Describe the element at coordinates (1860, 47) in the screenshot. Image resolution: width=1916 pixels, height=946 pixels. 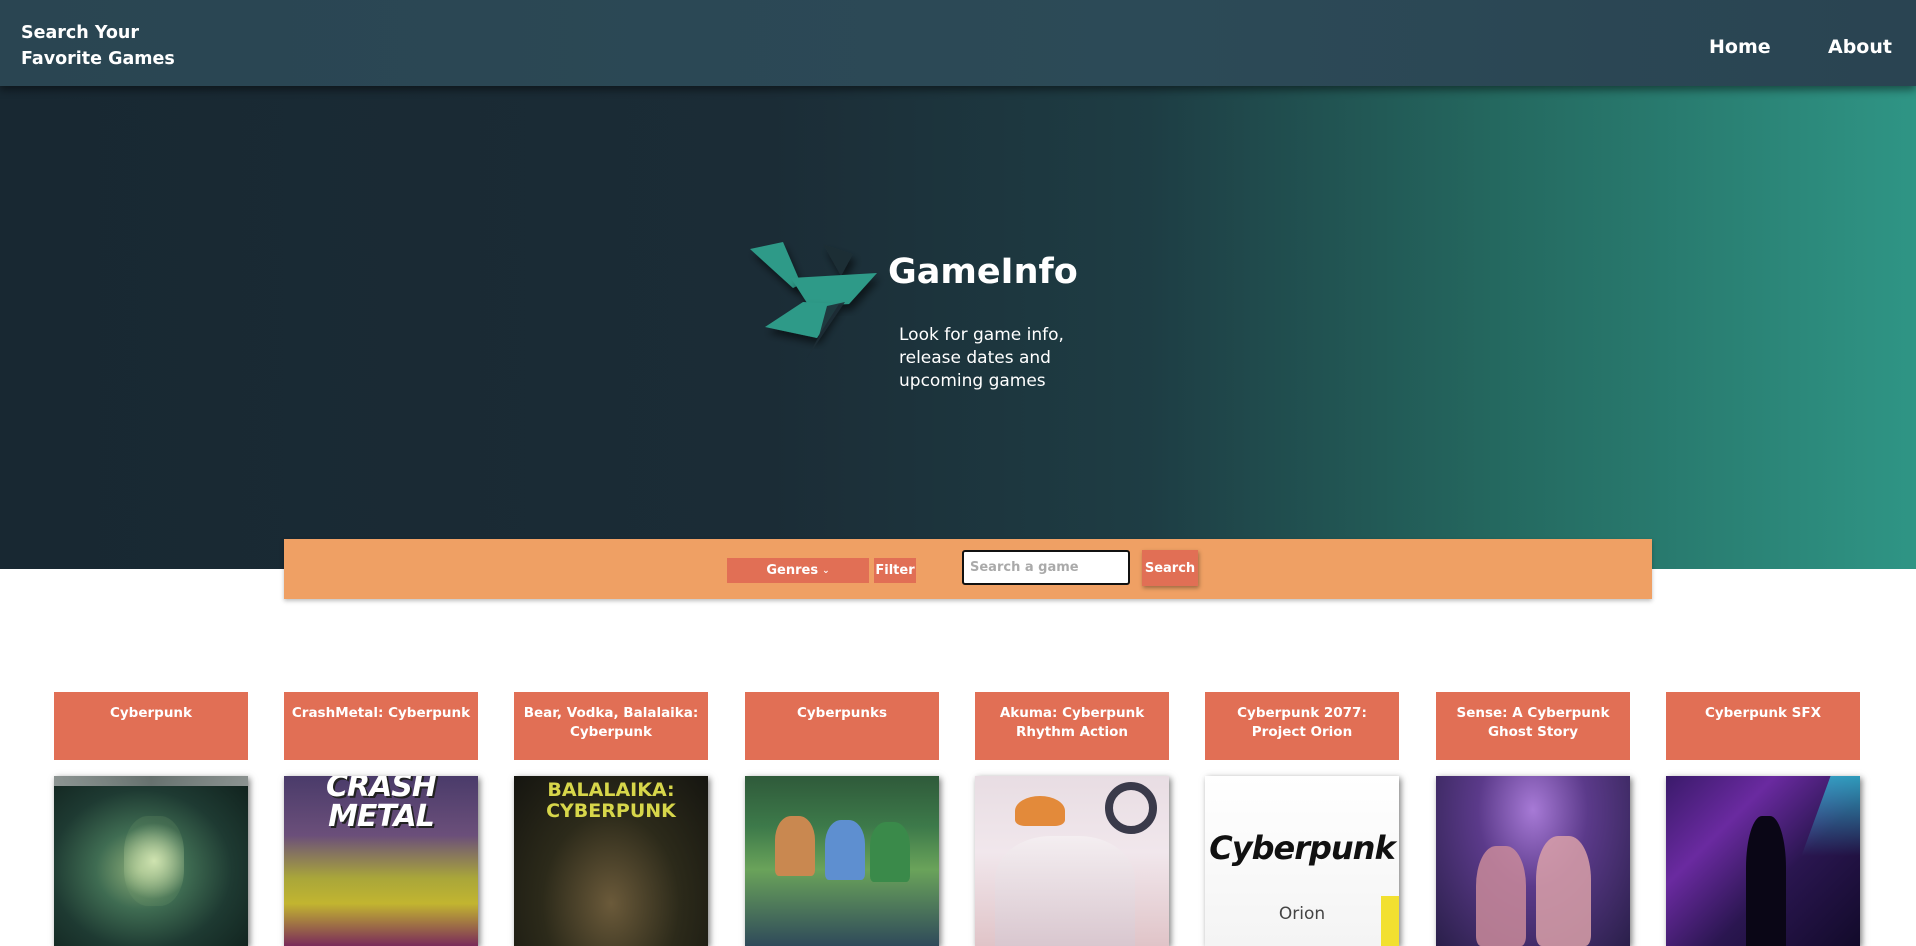
I see `nav-about-link: About` at that location.